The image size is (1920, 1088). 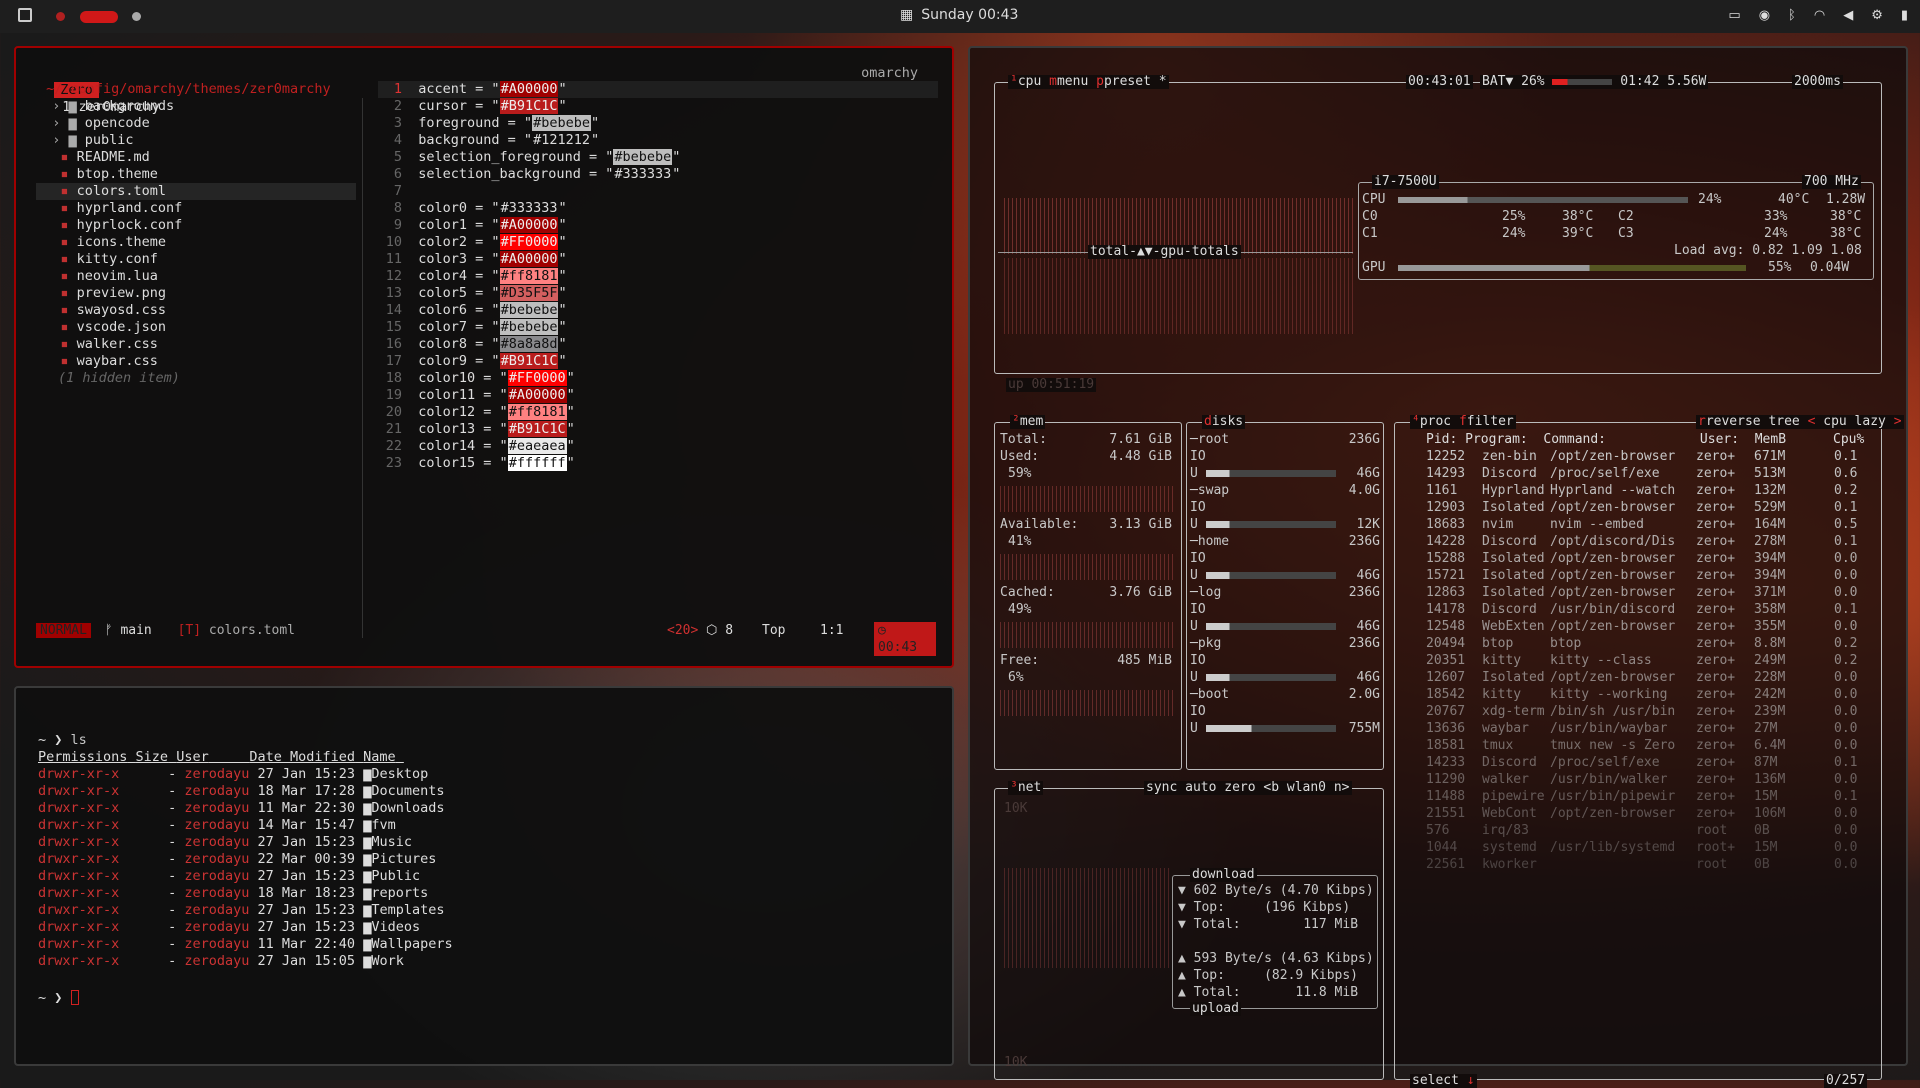 What do you see at coordinates (1877, 15) in the screenshot?
I see `cpu-icon: ⚙` at bounding box center [1877, 15].